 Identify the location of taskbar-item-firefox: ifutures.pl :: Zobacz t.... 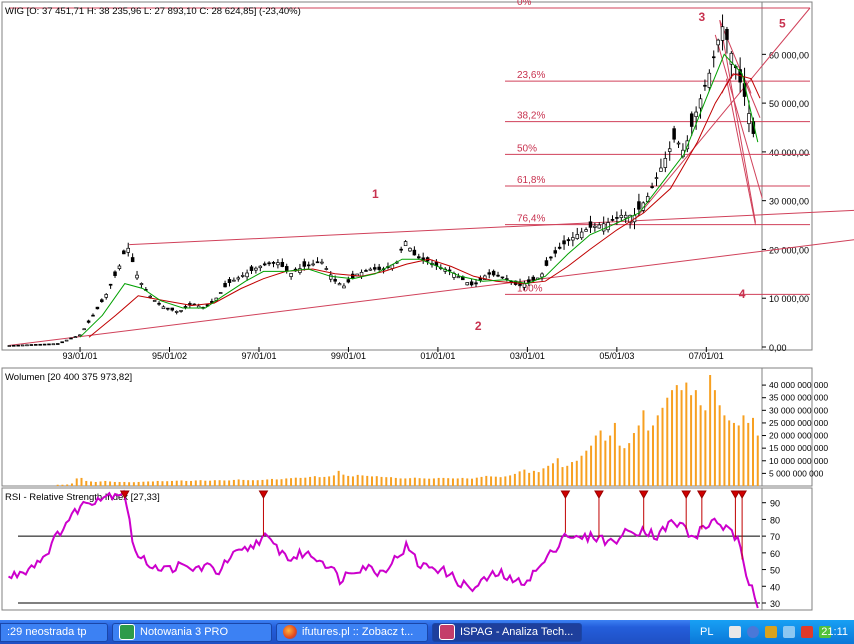
(352, 632).